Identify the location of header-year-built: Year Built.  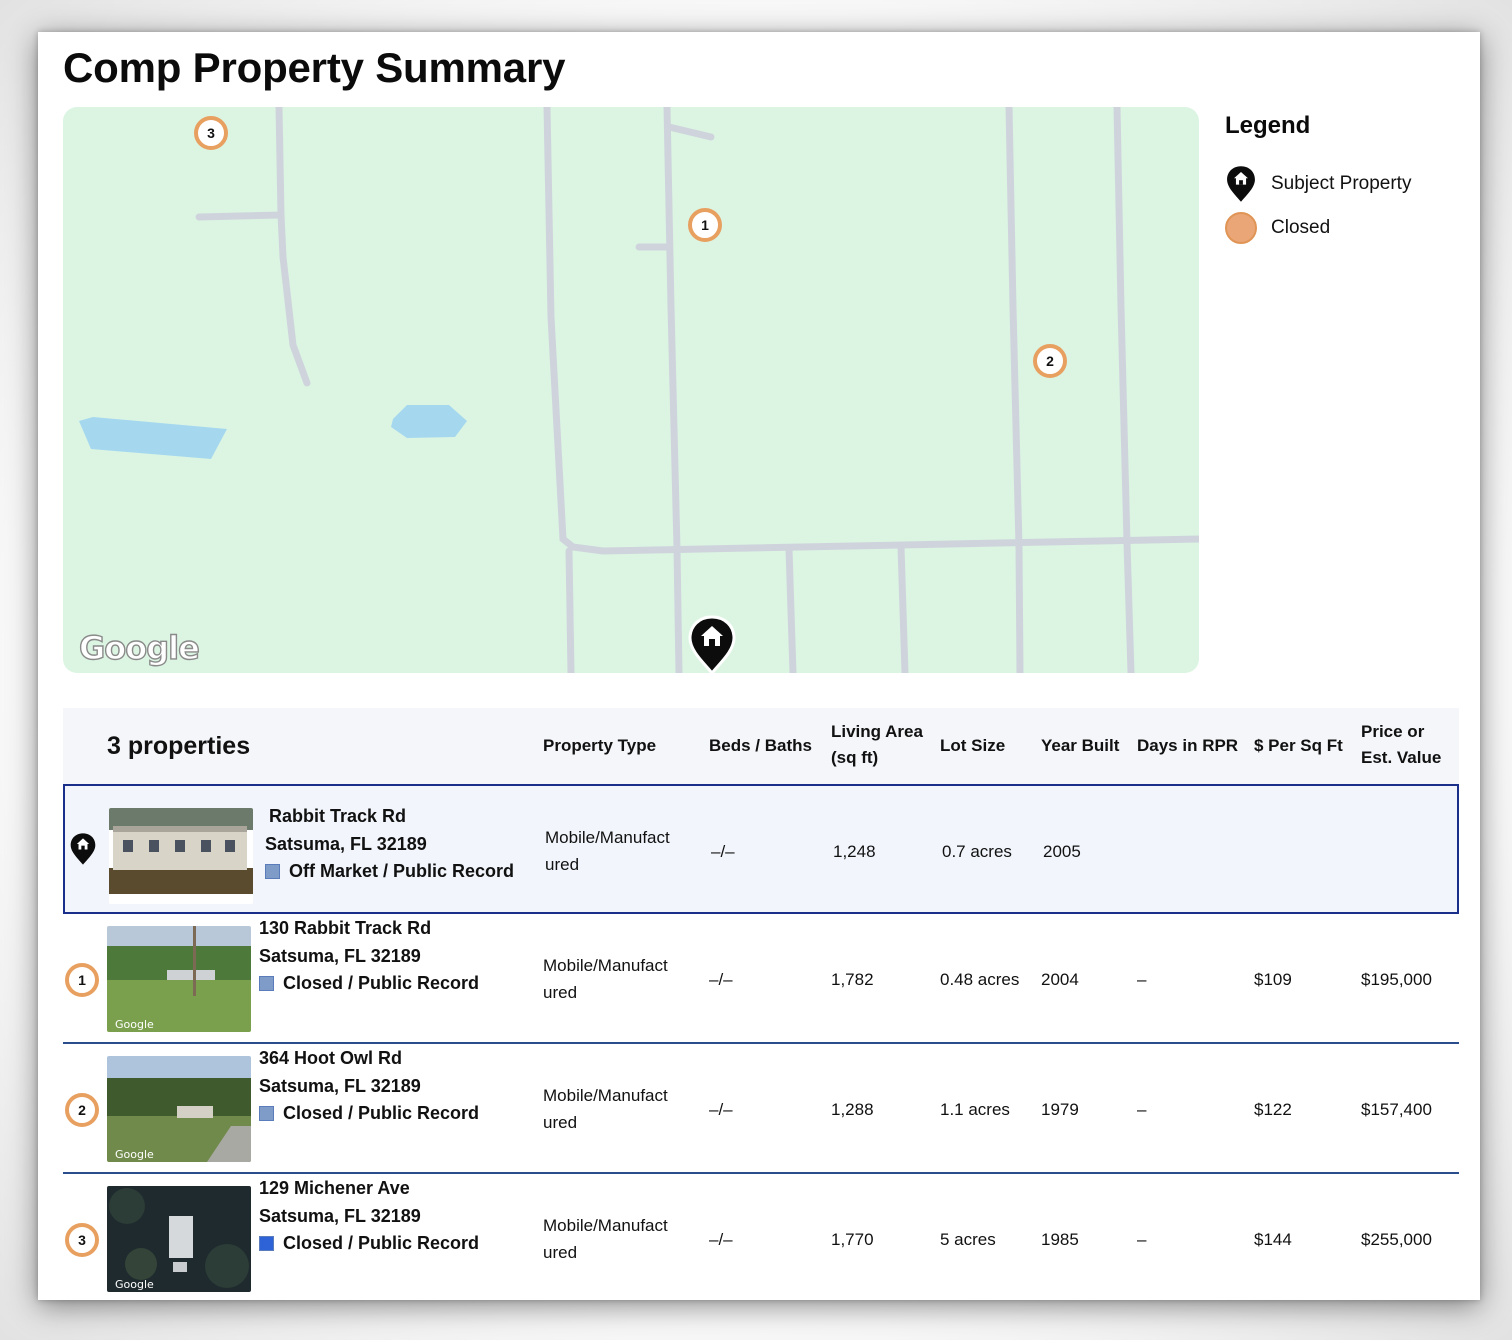
(1080, 746).